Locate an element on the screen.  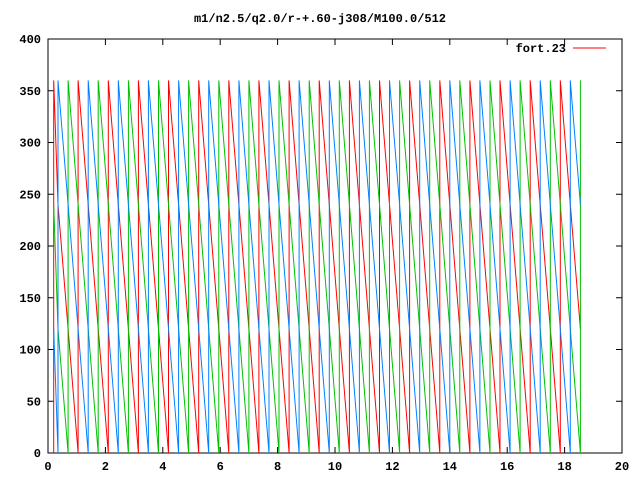
tick-label: 250 is located at coordinates (30, 195).